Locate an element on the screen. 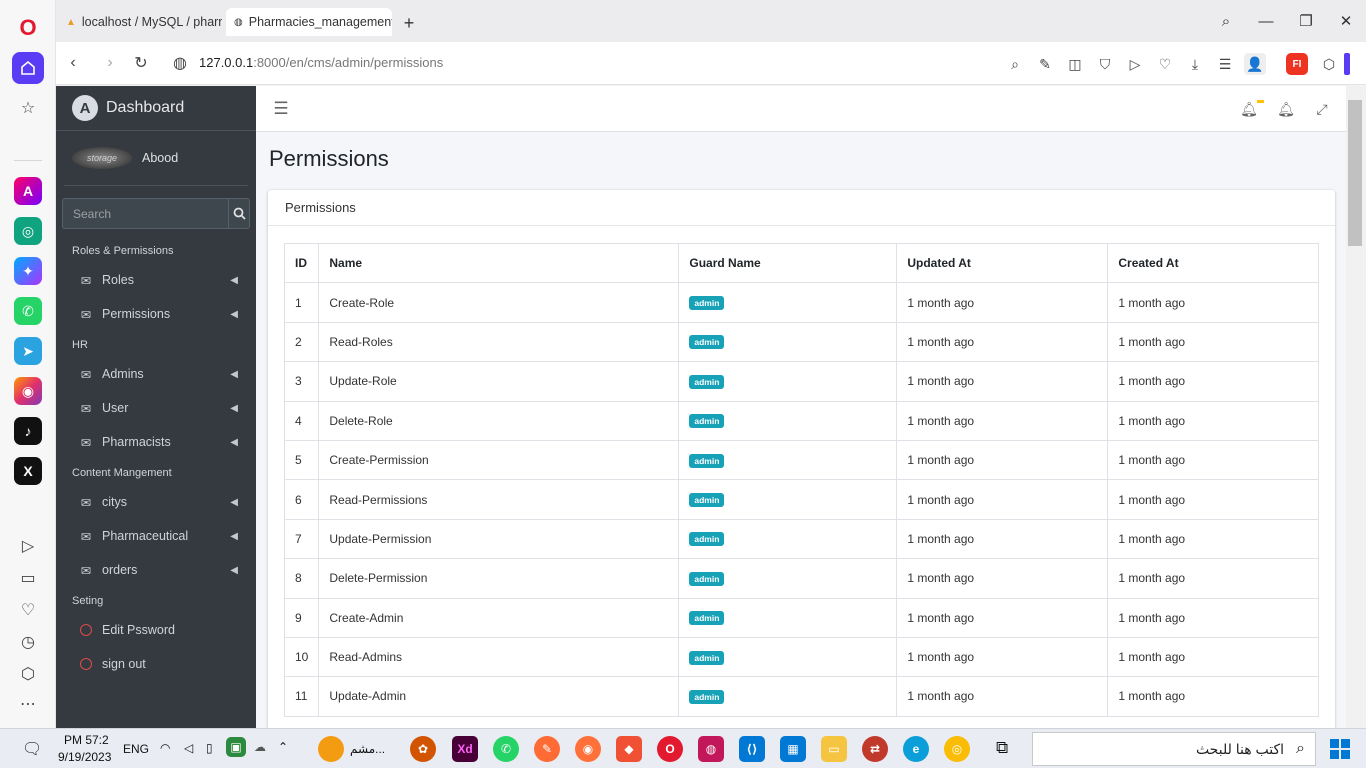 The image size is (1366, 768). clock-time: PM 57:2 is located at coordinates (86, 740).